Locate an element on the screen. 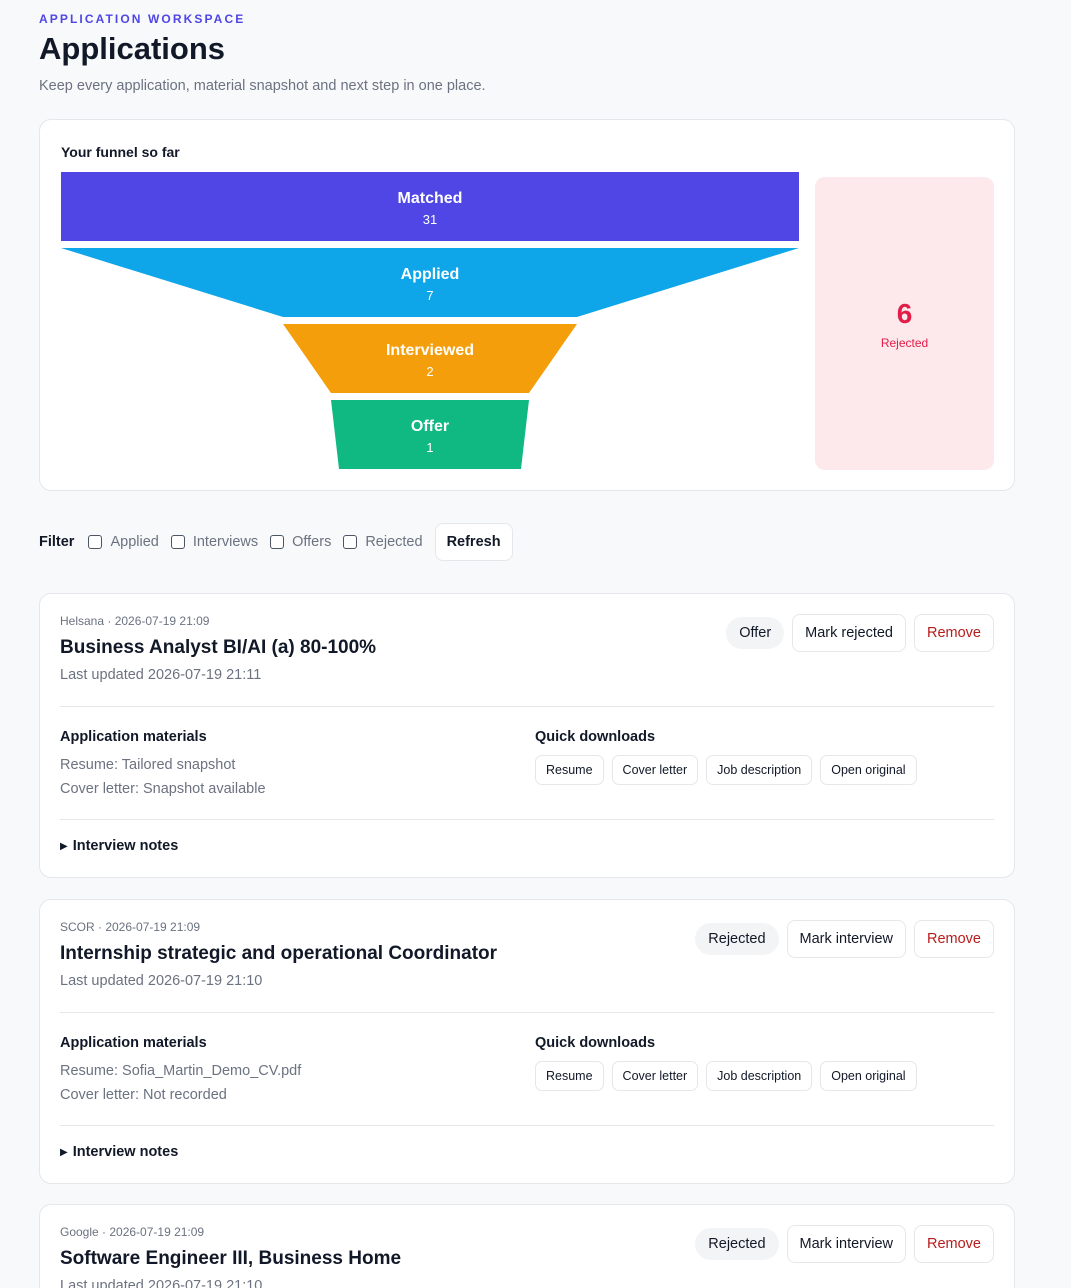 Image resolution: width=1071 pixels, height=1288 pixels. filter-offers-checkbox is located at coordinates (277, 542).